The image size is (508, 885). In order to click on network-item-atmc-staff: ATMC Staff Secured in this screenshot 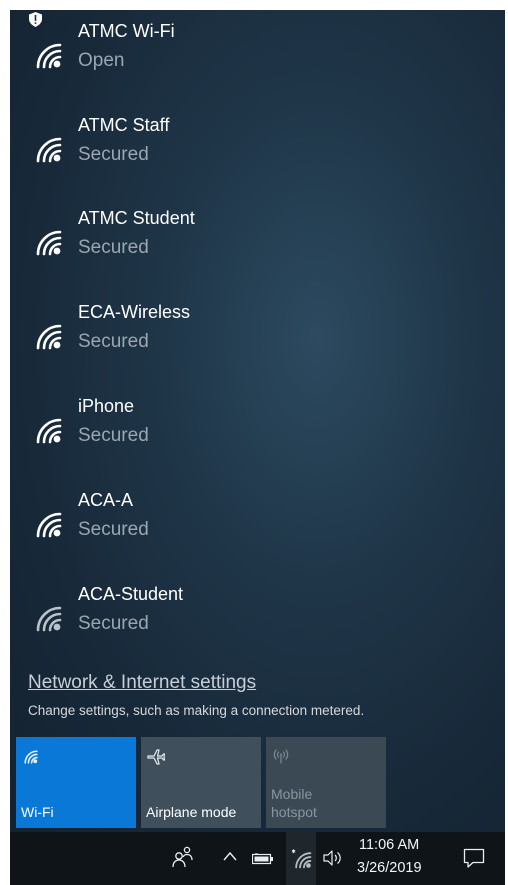, I will do `click(257, 151)`.